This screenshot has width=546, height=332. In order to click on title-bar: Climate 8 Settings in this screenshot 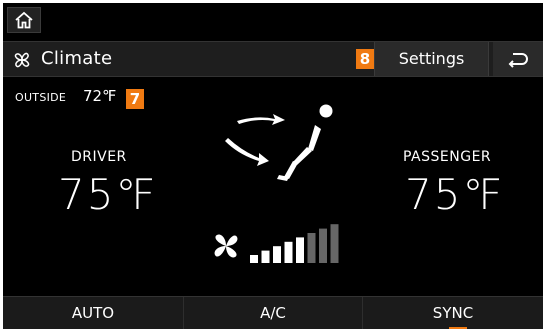, I will do `click(273, 59)`.